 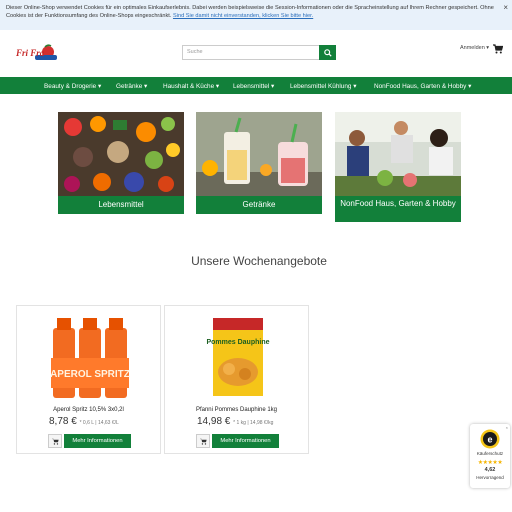 I want to click on category-label: Lebensmittel, so click(x=121, y=205).